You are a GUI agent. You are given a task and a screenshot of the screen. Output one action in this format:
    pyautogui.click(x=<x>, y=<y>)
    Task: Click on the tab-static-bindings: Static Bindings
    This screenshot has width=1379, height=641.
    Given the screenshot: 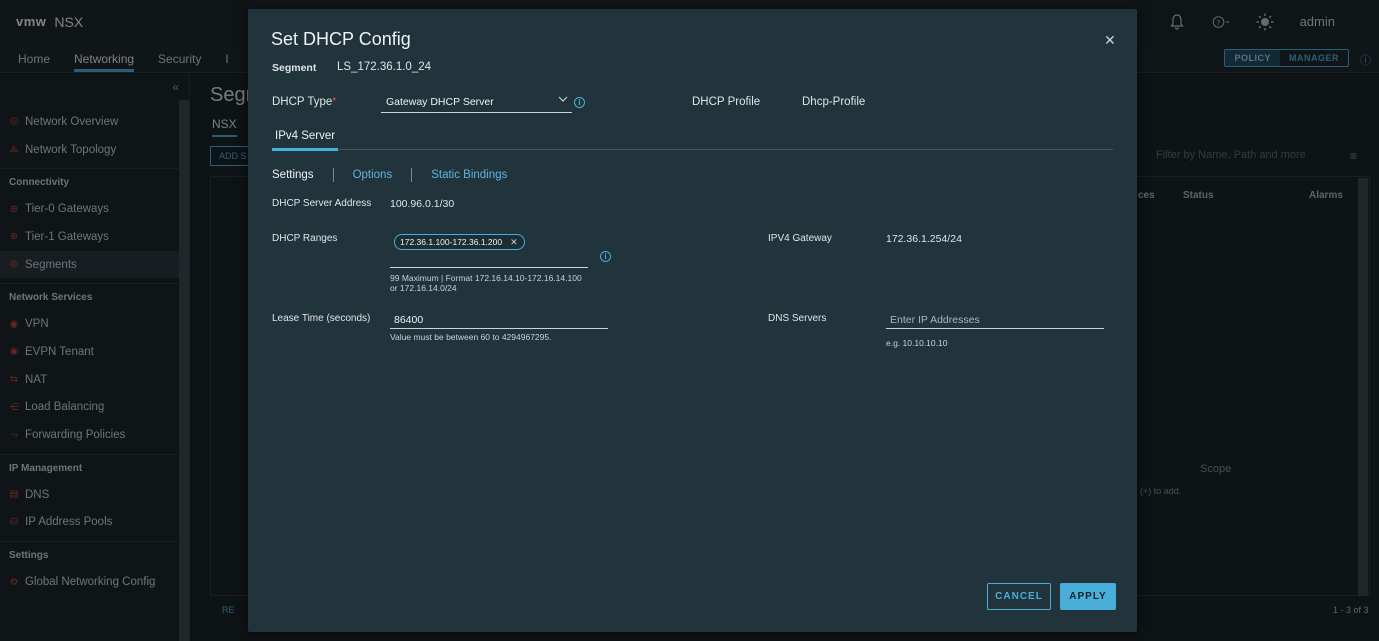 What is the action you would take?
    pyautogui.click(x=469, y=175)
    